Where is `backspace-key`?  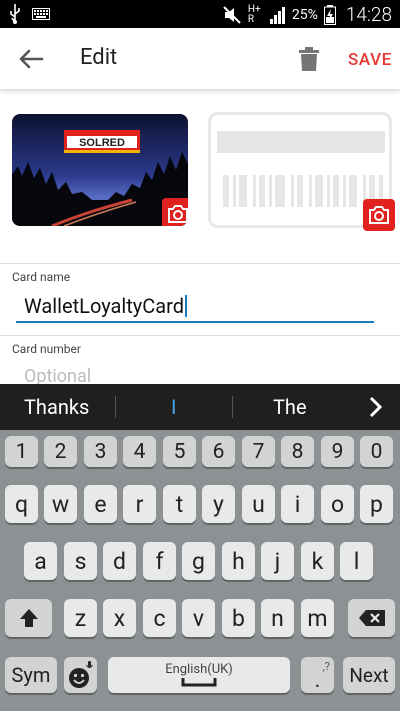 backspace-key is located at coordinates (371, 618).